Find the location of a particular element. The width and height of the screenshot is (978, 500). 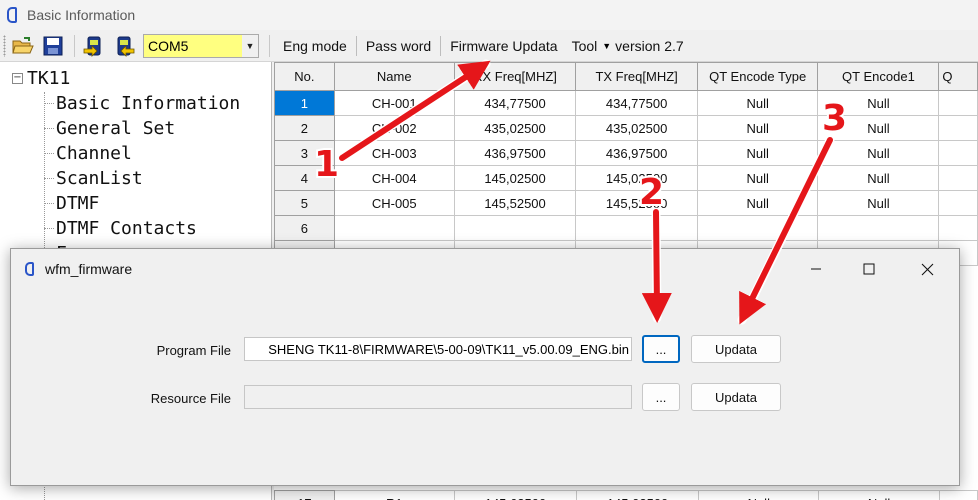

resource-file-update-button: Updata is located at coordinates (736, 397).